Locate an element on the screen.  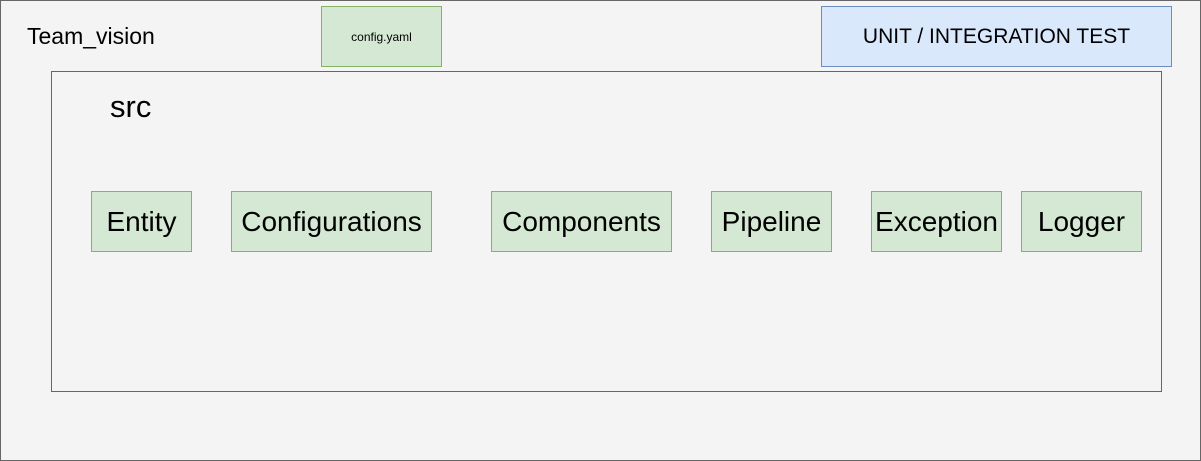
config-file-label: config.yaml is located at coordinates (381, 36).